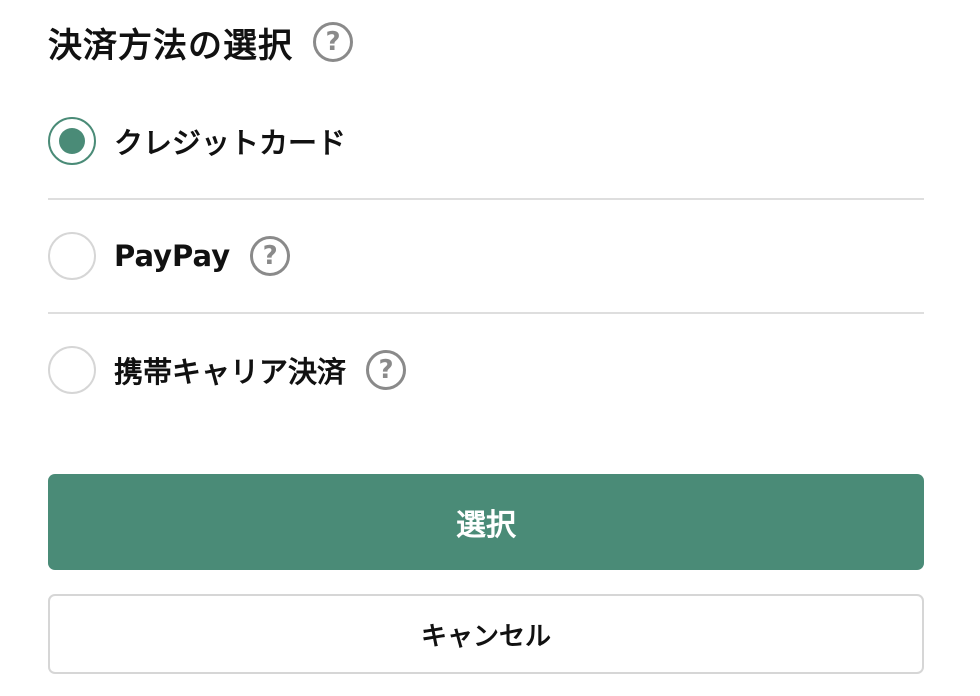 This screenshot has width=980, height=696. What do you see at coordinates (486, 634) in the screenshot?
I see `cancel-button: キャンセル` at bounding box center [486, 634].